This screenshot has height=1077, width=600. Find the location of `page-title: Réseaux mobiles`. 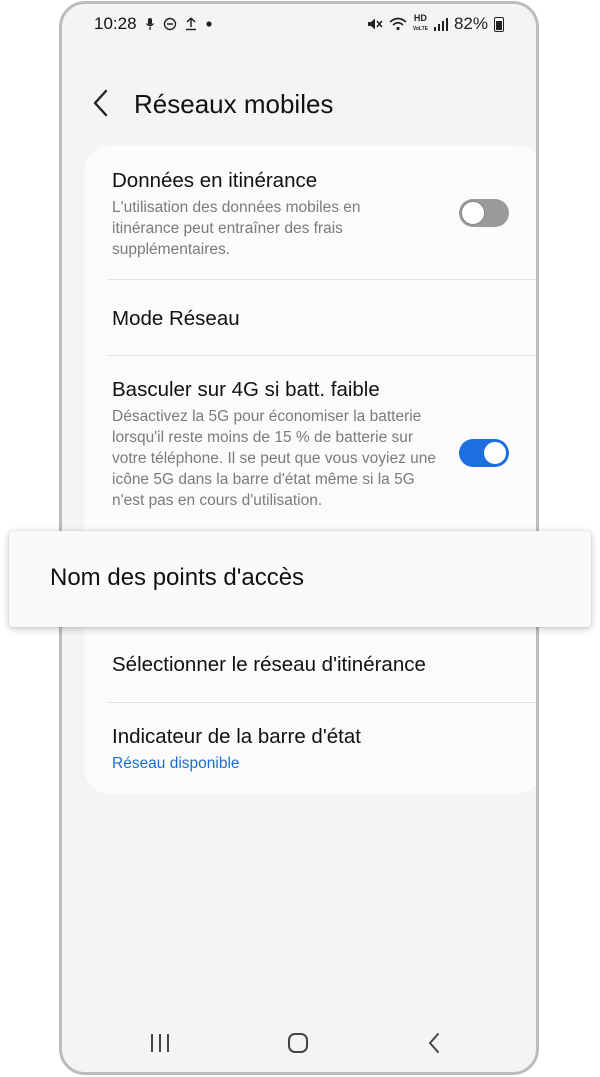

page-title: Réseaux mobiles is located at coordinates (234, 104).